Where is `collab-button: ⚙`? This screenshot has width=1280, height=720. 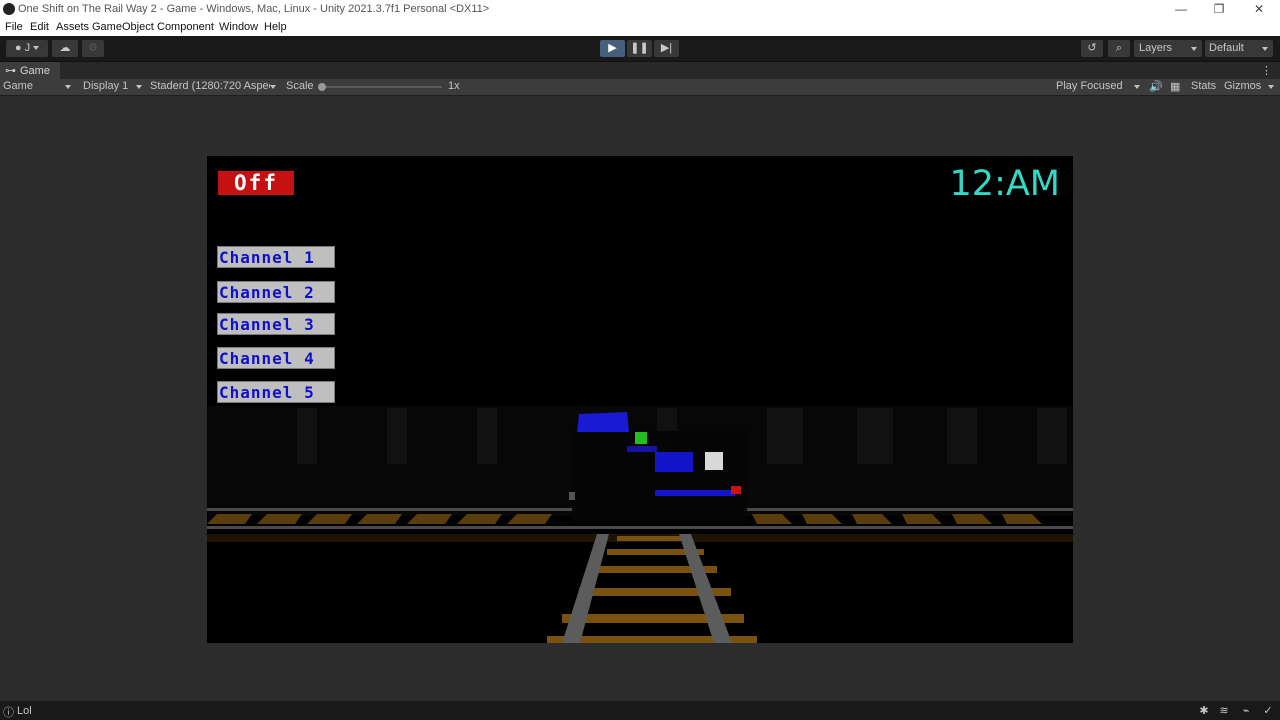 collab-button: ⚙ is located at coordinates (93, 48).